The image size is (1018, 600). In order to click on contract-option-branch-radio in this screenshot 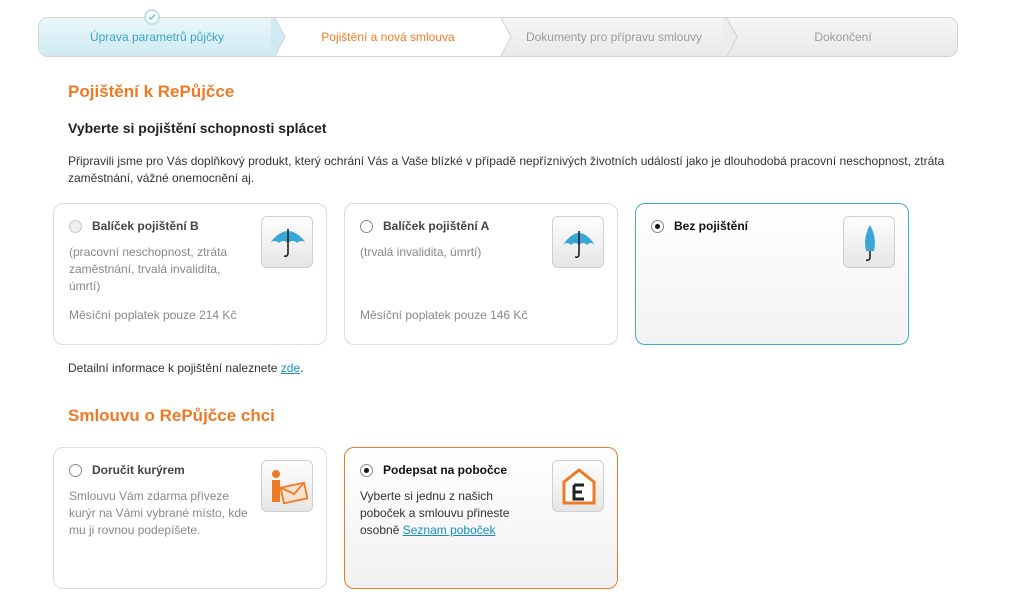, I will do `click(366, 470)`.